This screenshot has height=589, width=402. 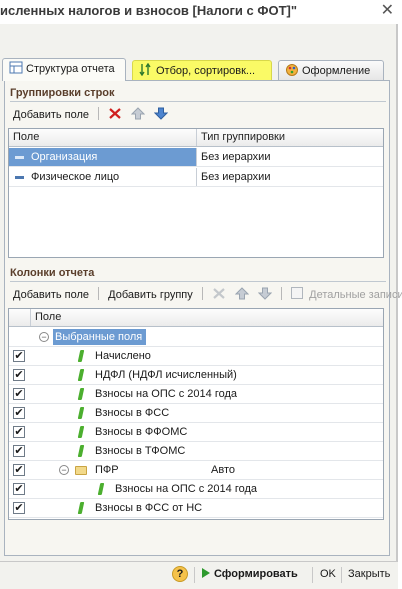 What do you see at coordinates (196, 451) in the screenshot?
I see `tree-row: ✔ Взносы в ТФОМС` at bounding box center [196, 451].